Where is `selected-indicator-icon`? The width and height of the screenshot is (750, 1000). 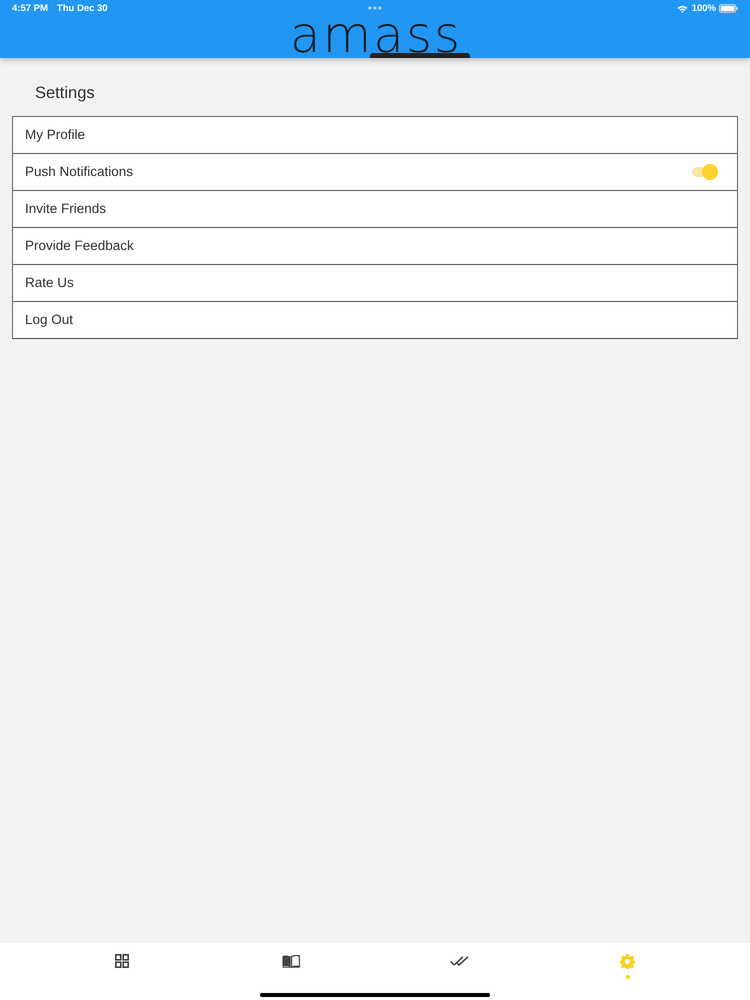 selected-indicator-icon is located at coordinates (628, 977).